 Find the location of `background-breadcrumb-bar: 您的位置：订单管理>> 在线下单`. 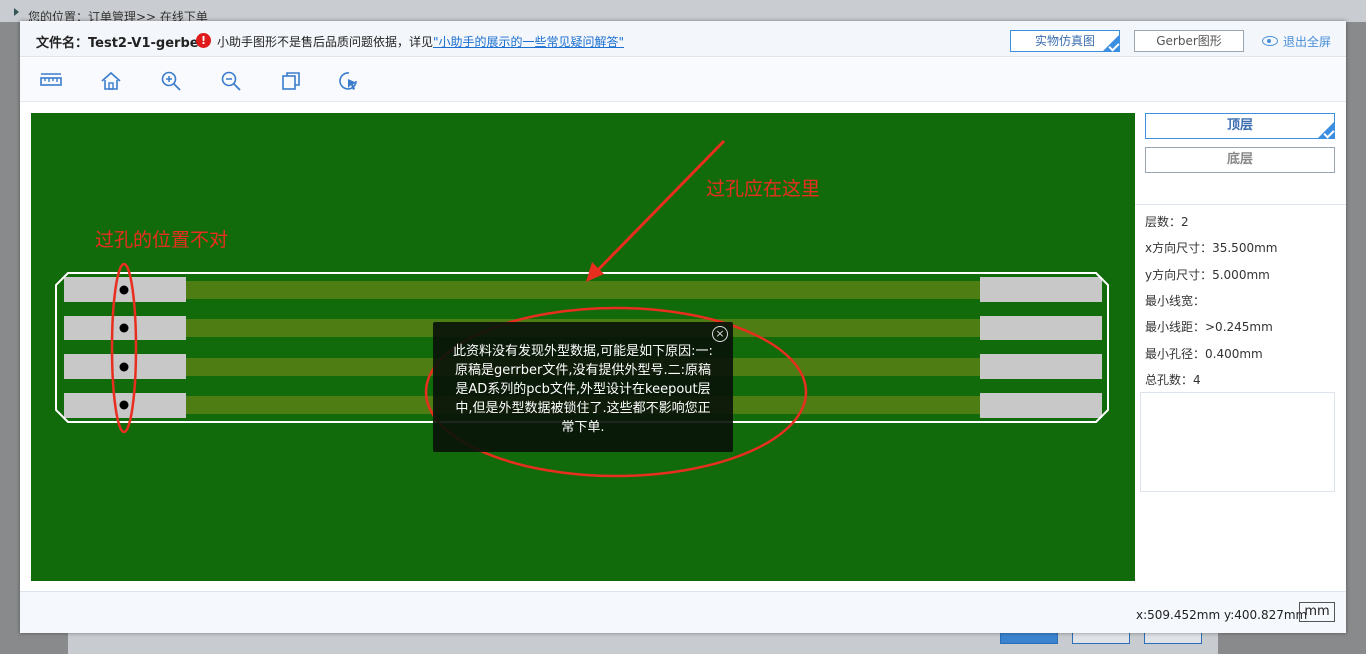

background-breadcrumb-bar: 您的位置：订单管理>> 在线下单 is located at coordinates (683, 12).